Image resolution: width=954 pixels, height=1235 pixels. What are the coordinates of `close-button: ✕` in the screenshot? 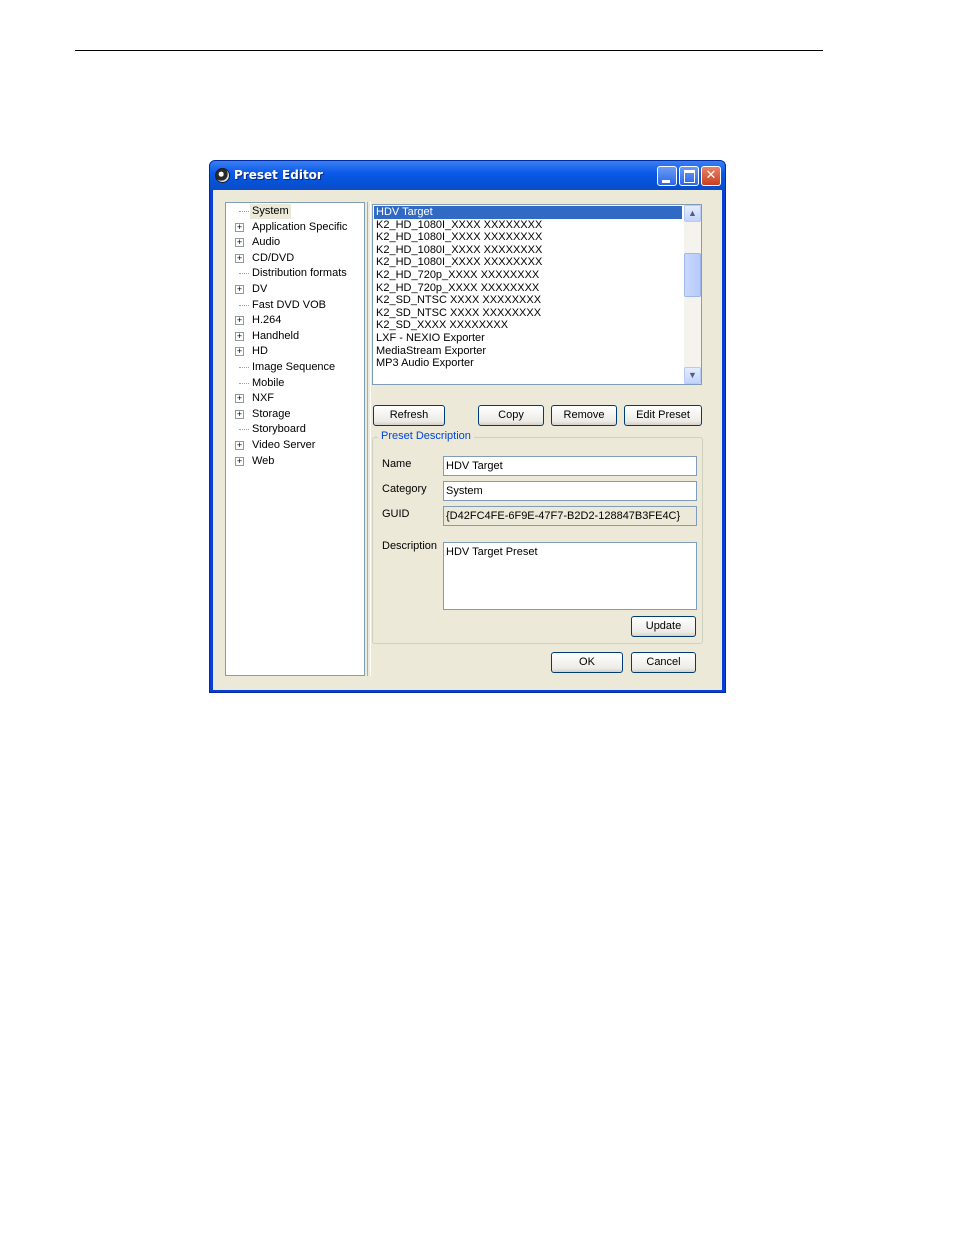 It's located at (711, 176).